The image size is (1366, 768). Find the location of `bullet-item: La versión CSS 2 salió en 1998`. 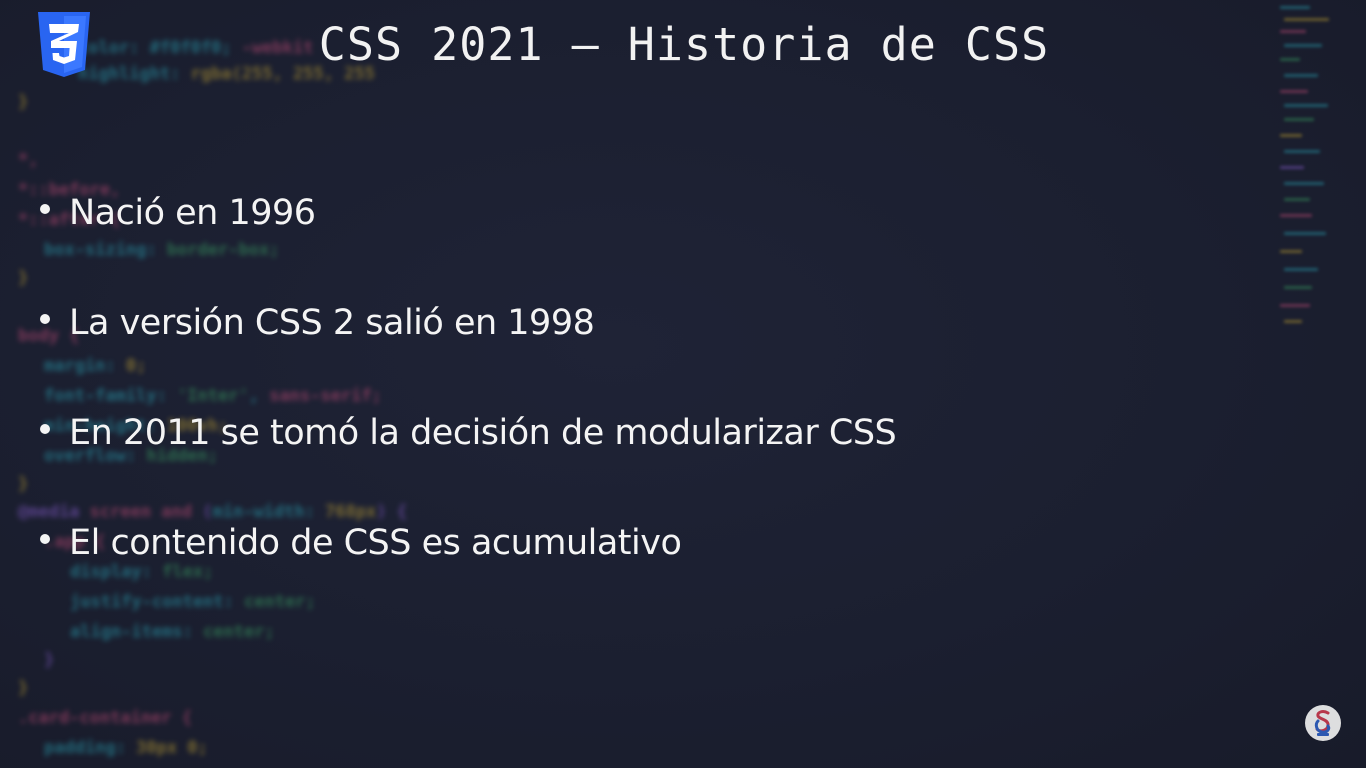

bullet-item: La versión CSS 2 salió en 1998 is located at coordinates (468, 353).